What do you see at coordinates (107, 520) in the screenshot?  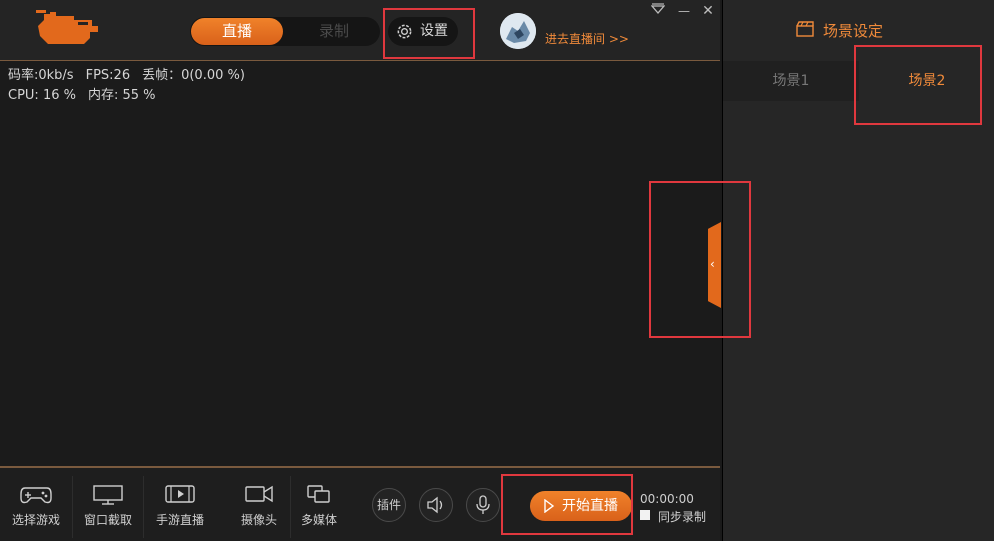 I see `window-capture-label: 窗口截取` at bounding box center [107, 520].